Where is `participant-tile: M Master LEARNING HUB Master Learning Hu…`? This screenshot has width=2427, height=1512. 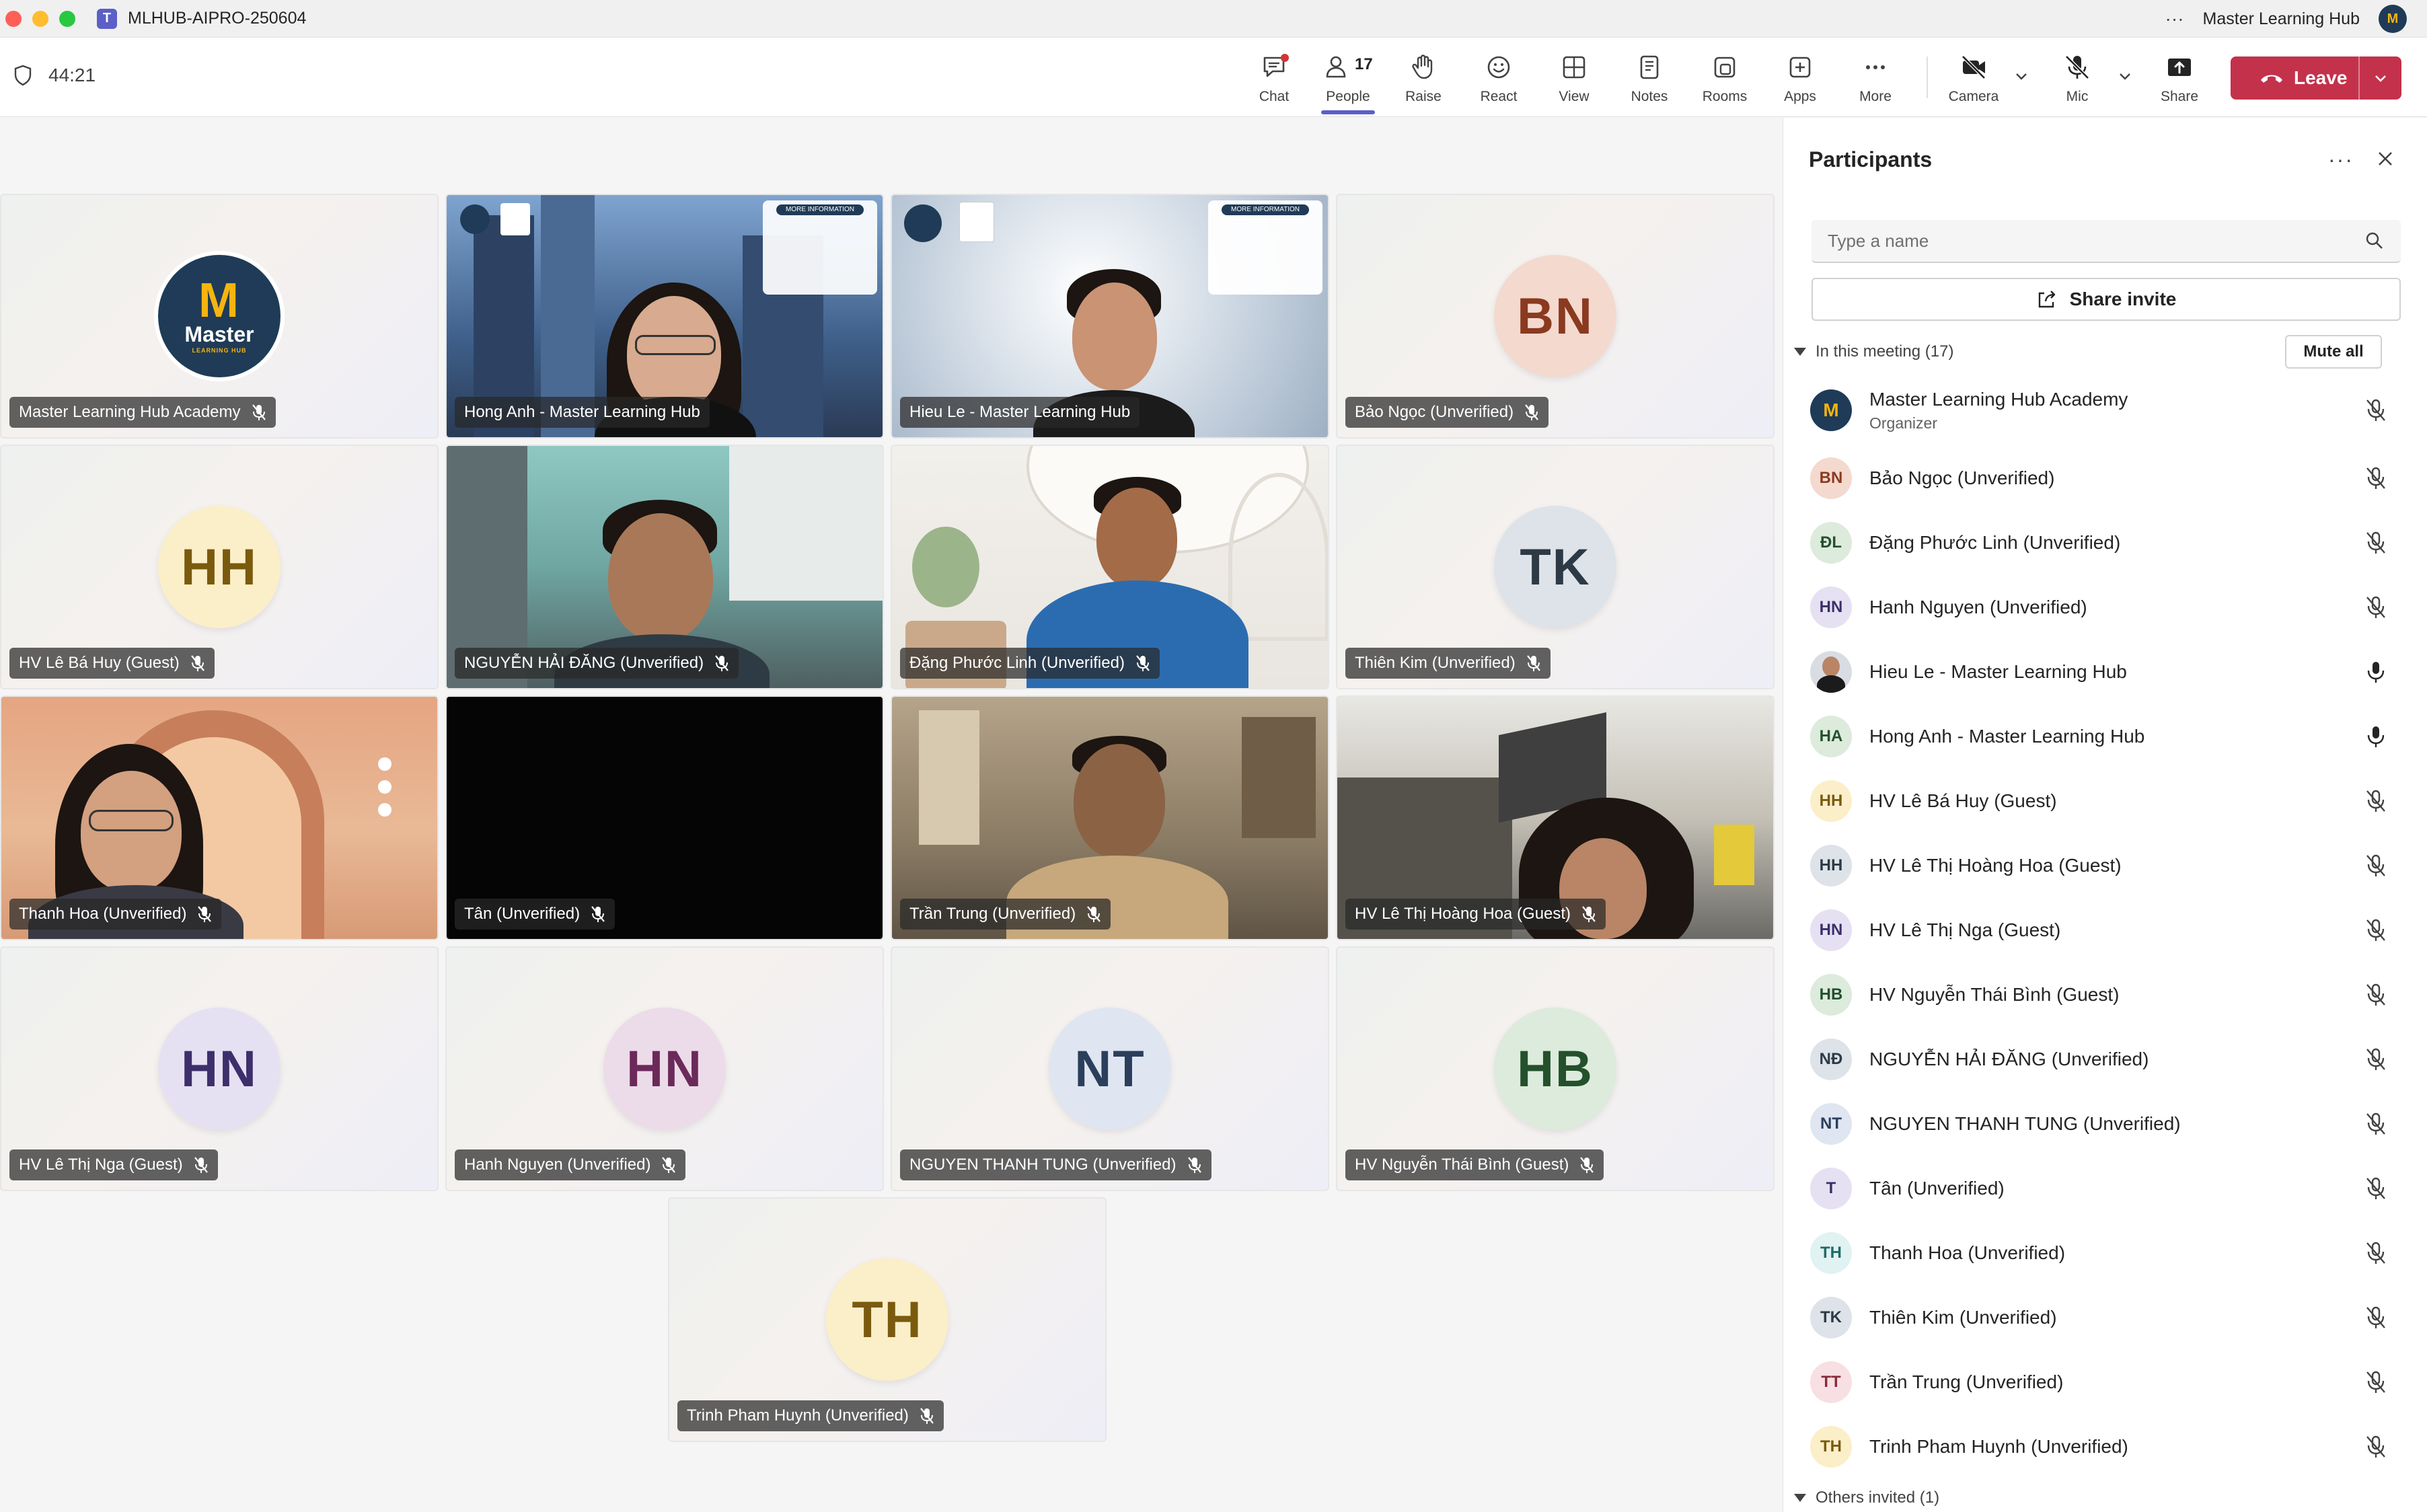
participant-tile: M Master LEARNING HUB Master Learning Hu… is located at coordinates (220, 316).